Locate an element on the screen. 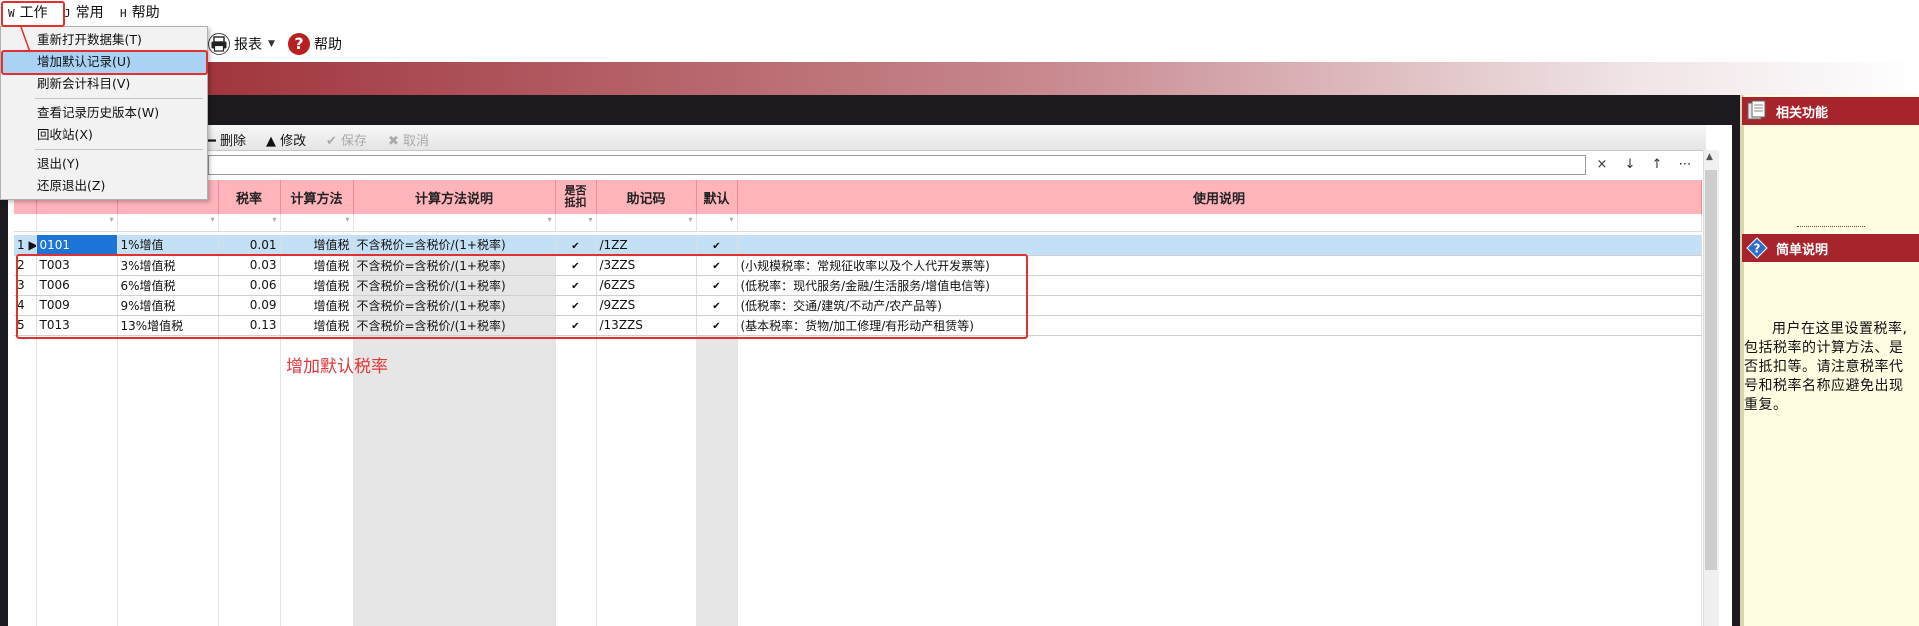 This screenshot has width=1919, height=626. clear-filter-icon: × is located at coordinates (1602, 164).